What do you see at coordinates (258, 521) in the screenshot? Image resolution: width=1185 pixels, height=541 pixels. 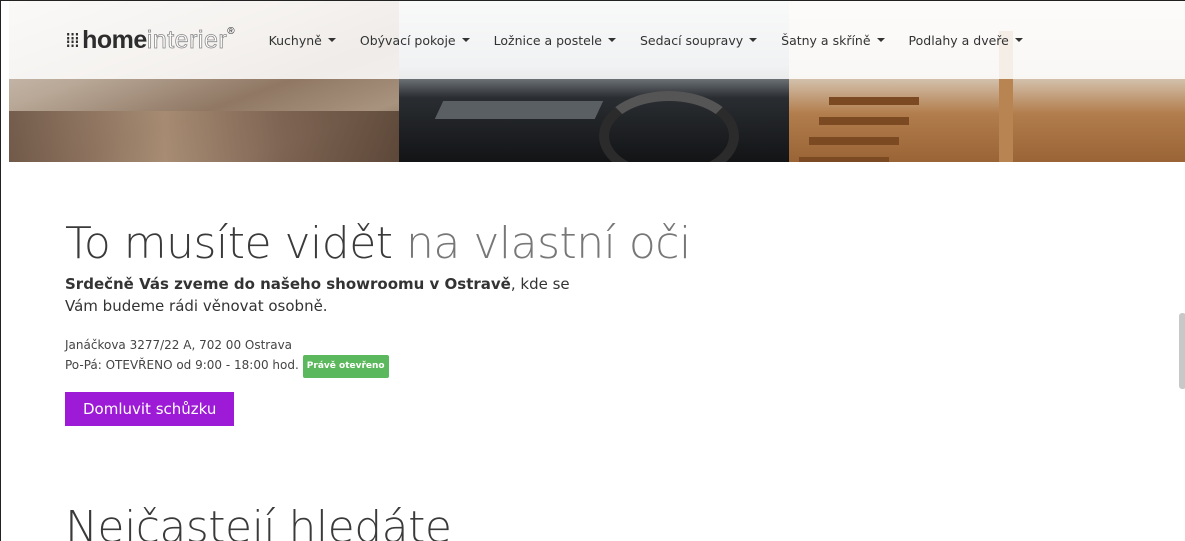 I see `most-searched-title: Nejčastejí hledáte` at bounding box center [258, 521].